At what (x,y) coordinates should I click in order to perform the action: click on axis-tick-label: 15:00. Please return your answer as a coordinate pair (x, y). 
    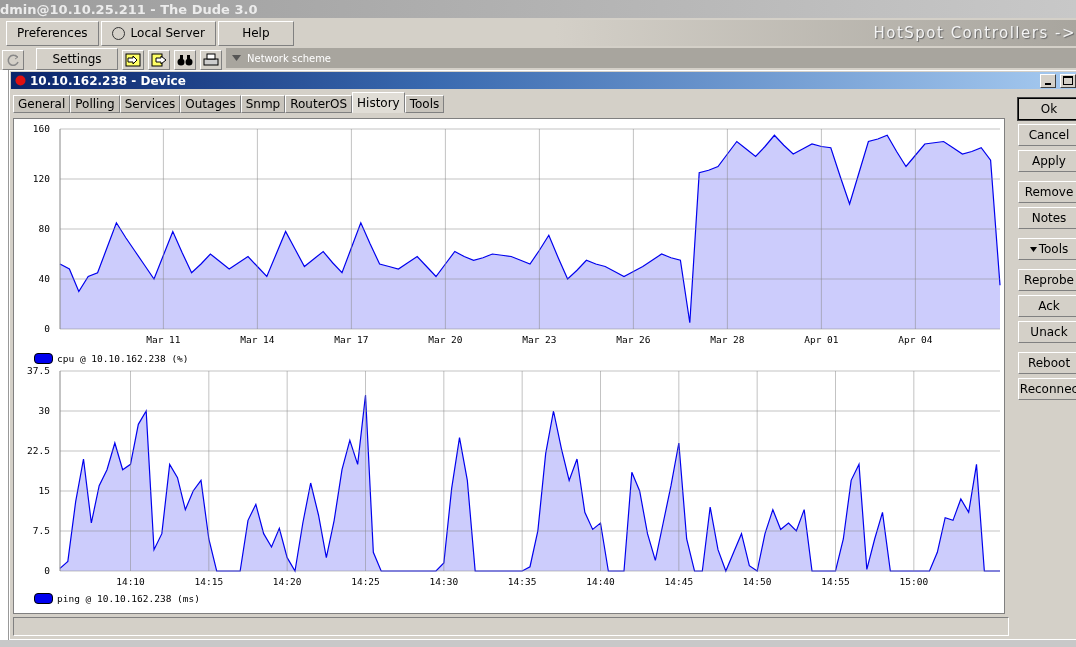
    Looking at the image, I should click on (914, 581).